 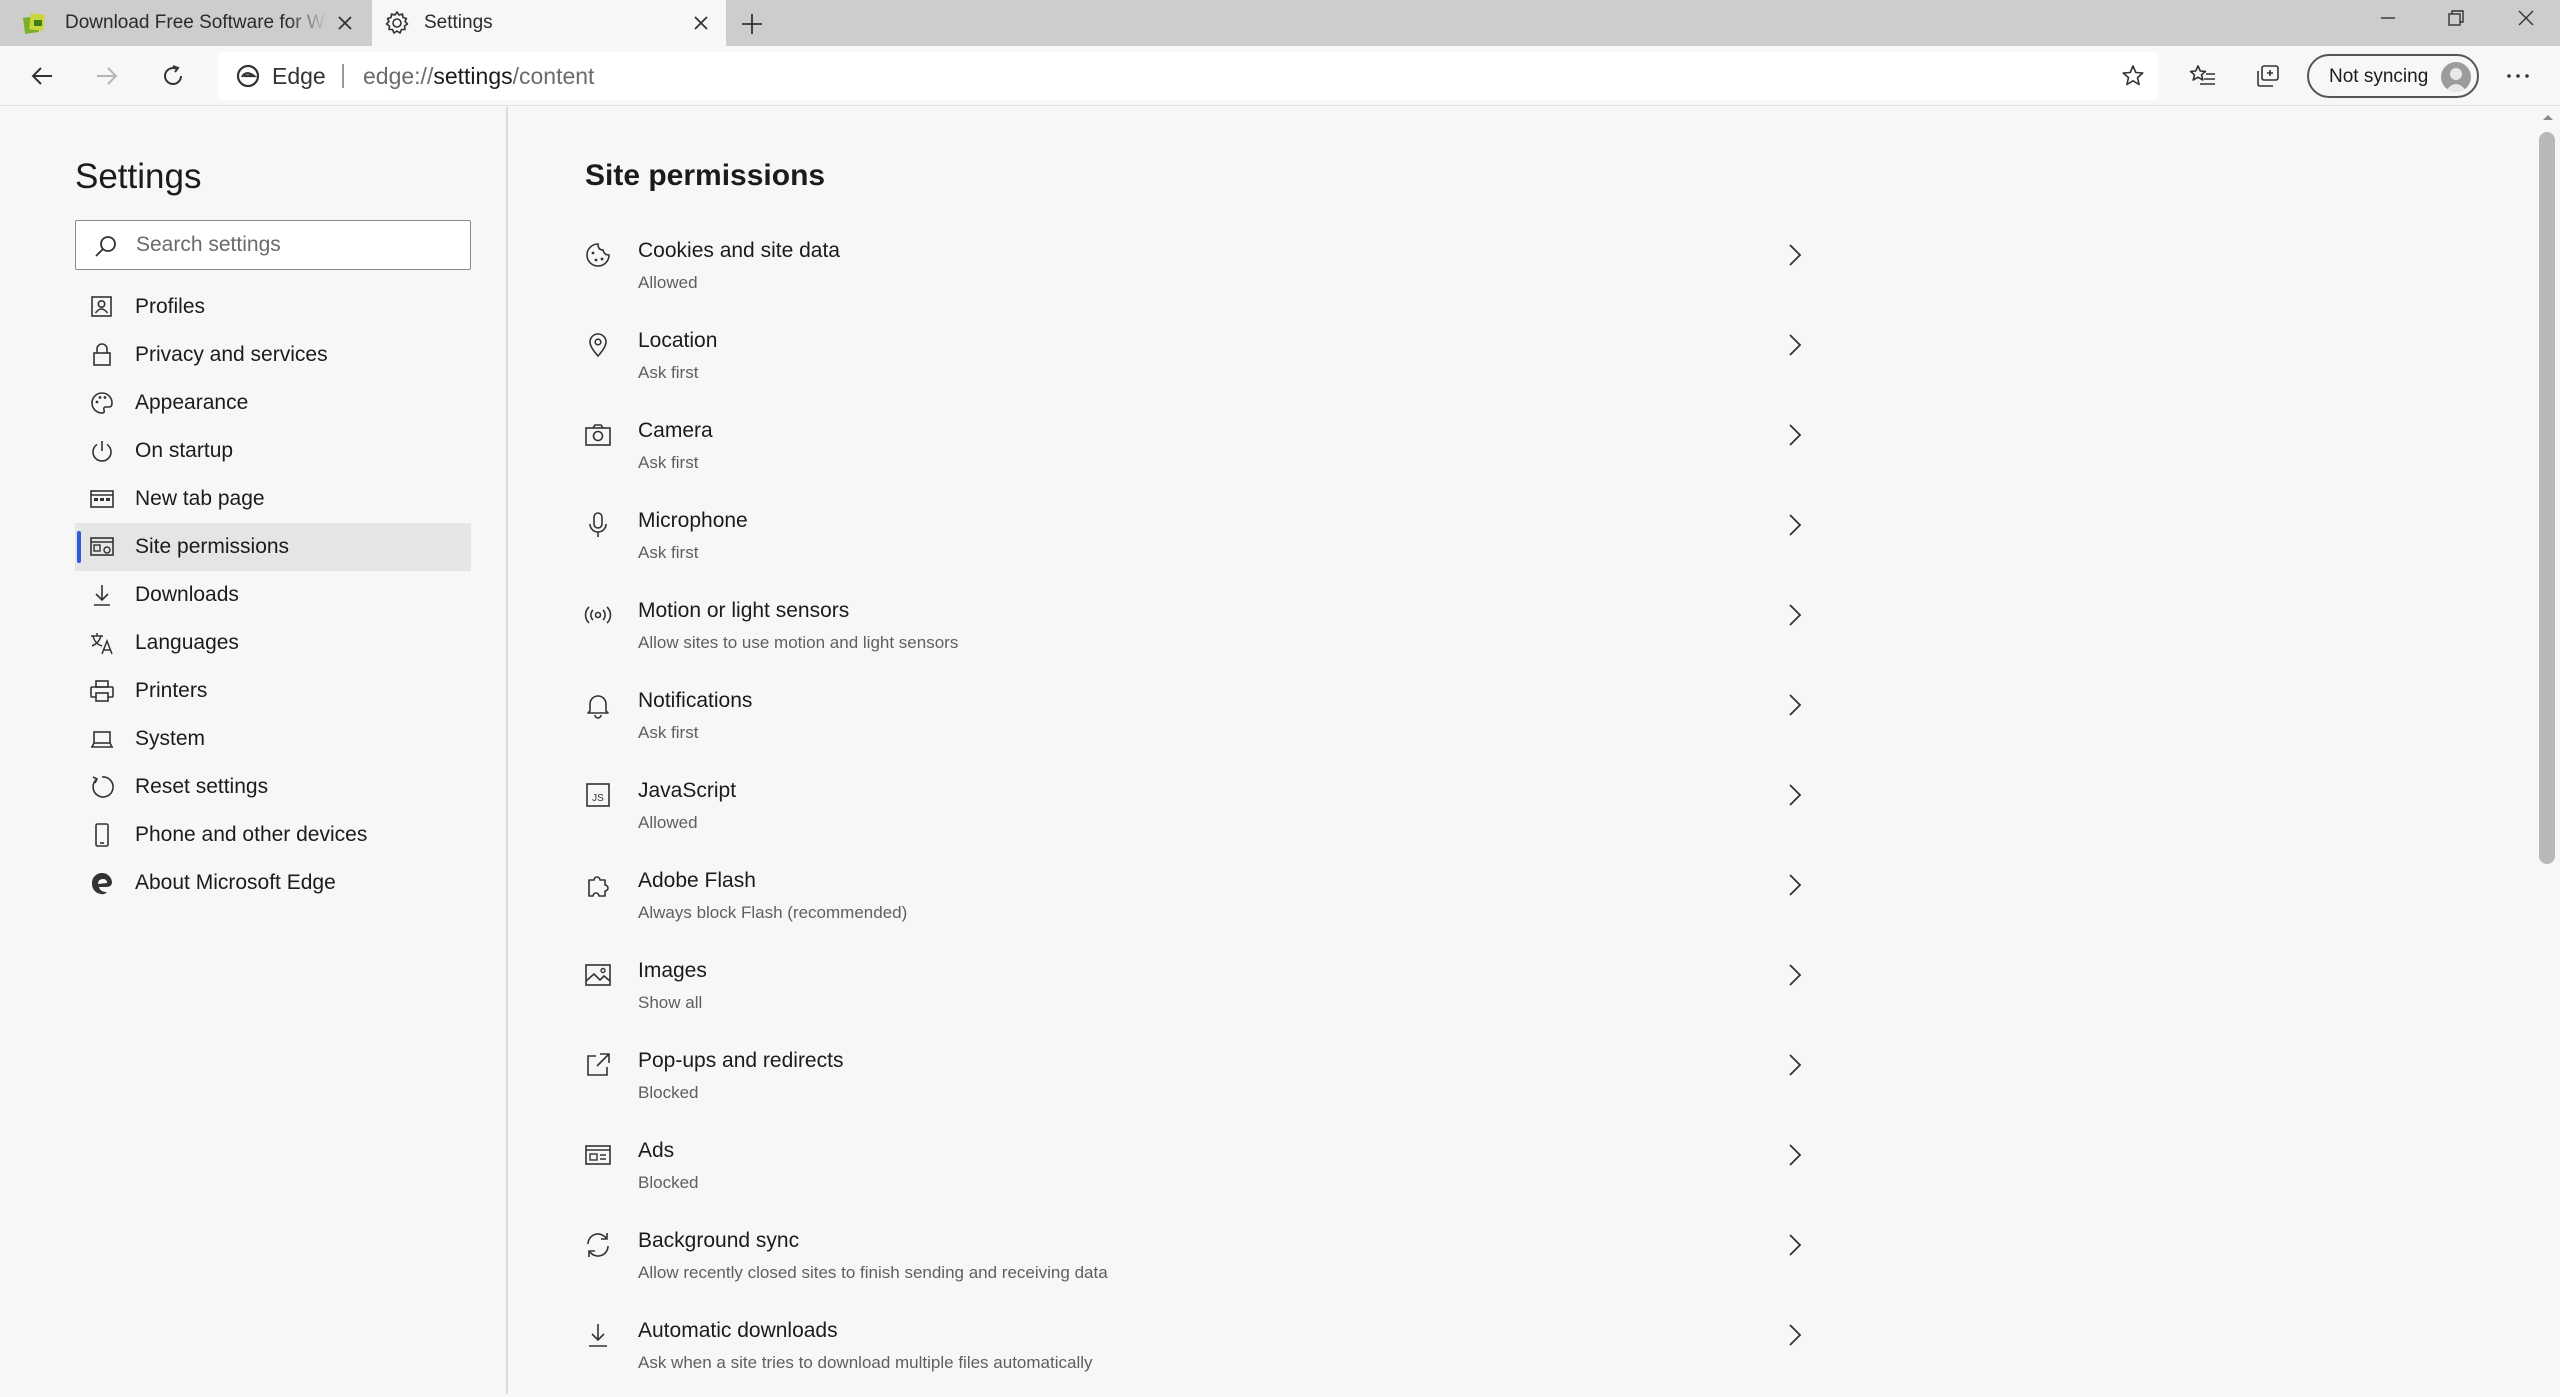 I want to click on permission-title: Camera, so click(x=675, y=430).